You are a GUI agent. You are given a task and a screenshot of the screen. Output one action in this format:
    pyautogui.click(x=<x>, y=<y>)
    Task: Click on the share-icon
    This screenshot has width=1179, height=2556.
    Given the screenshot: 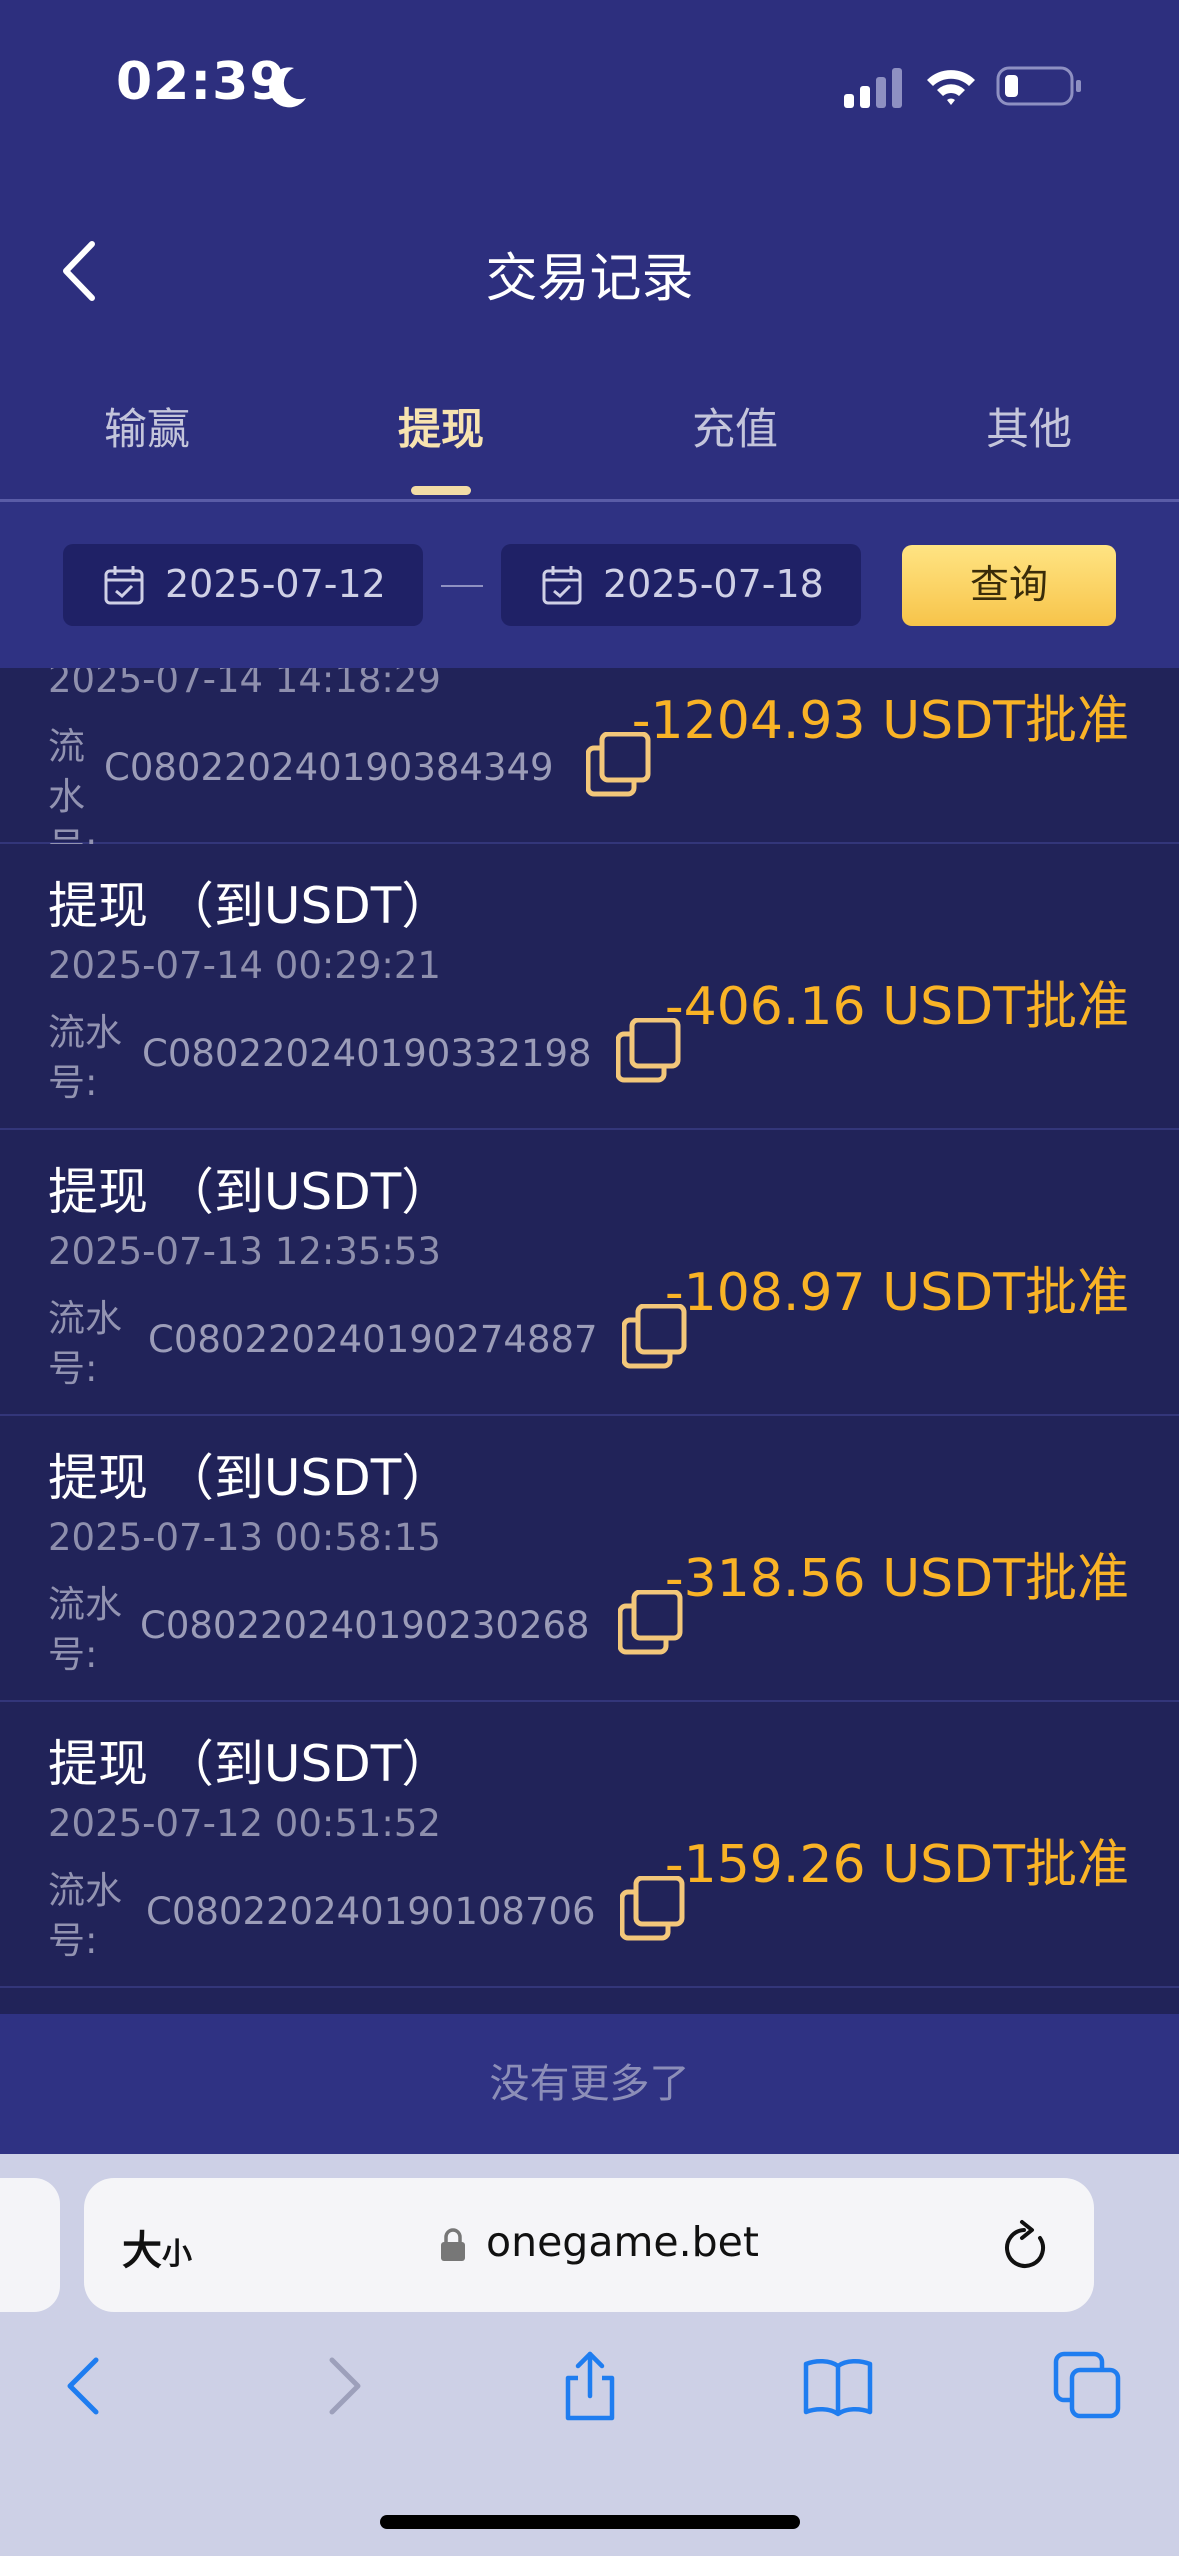 What is the action you would take?
    pyautogui.click(x=590, y=2386)
    